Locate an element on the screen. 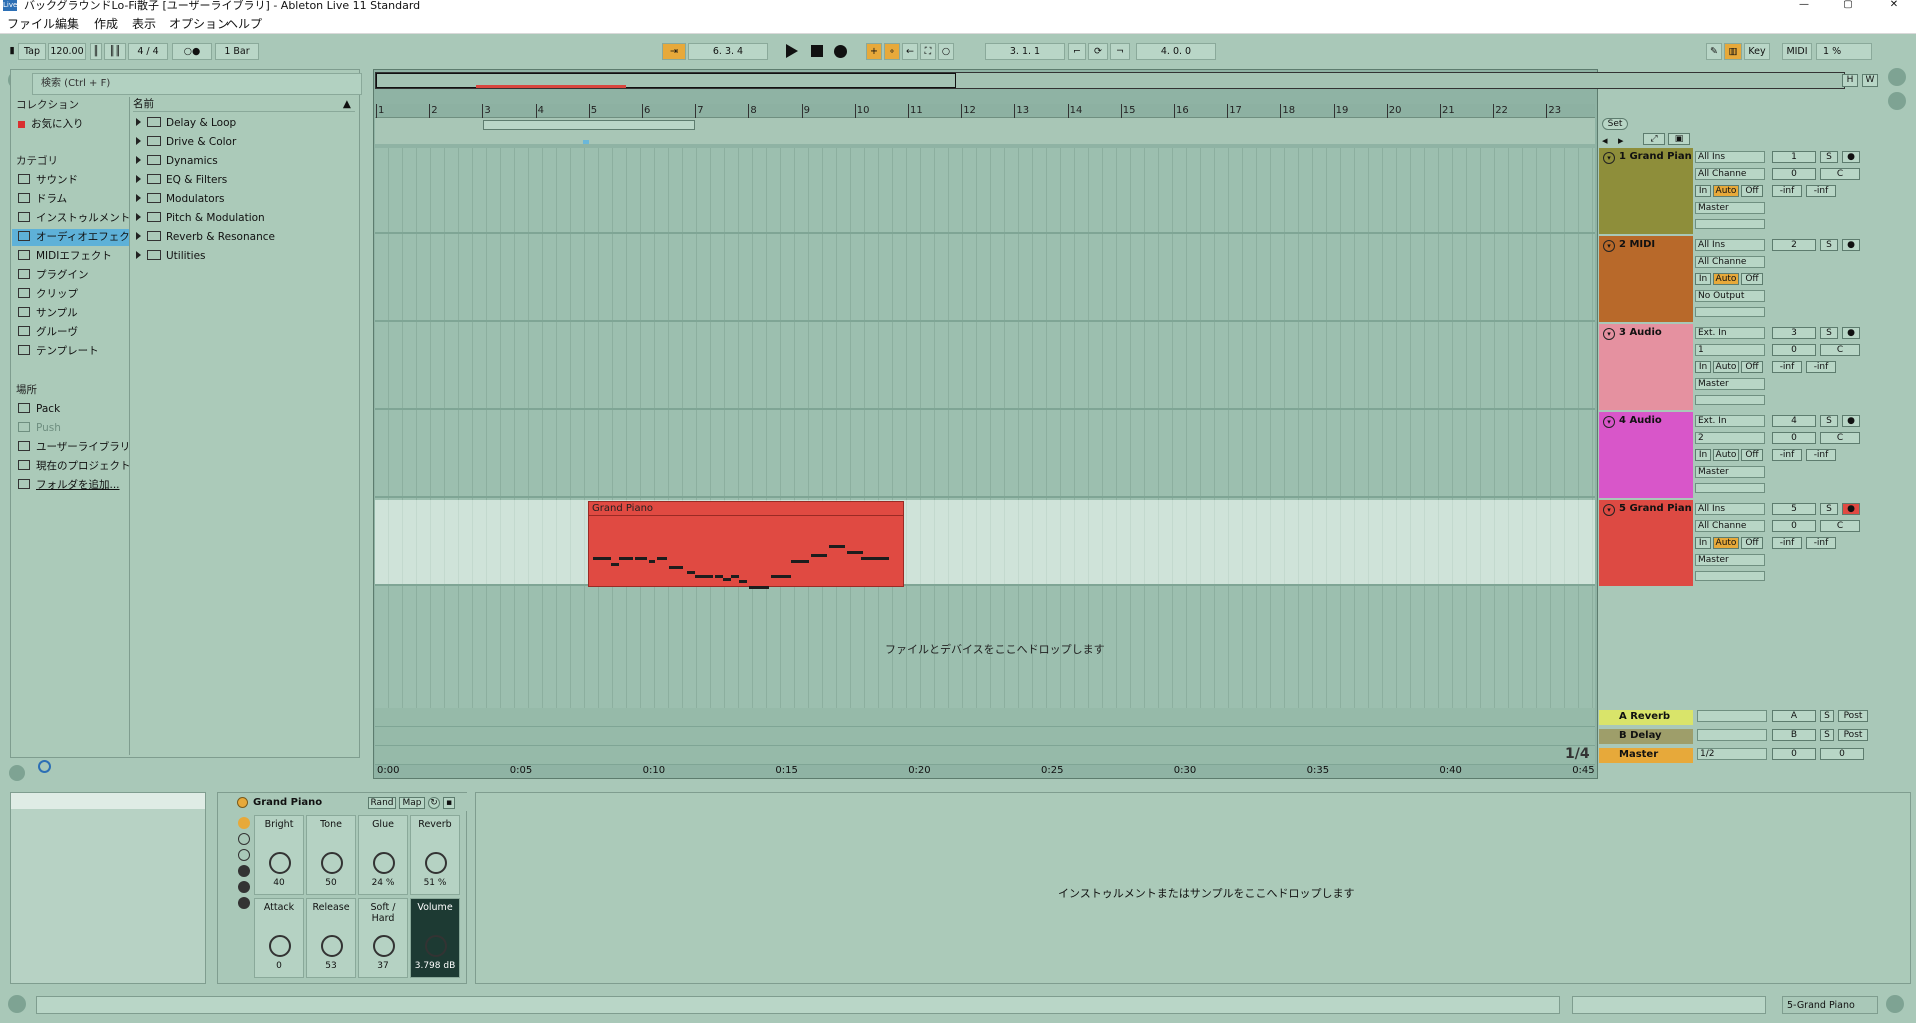  input-type-select: All Ins is located at coordinates (1730, 157).